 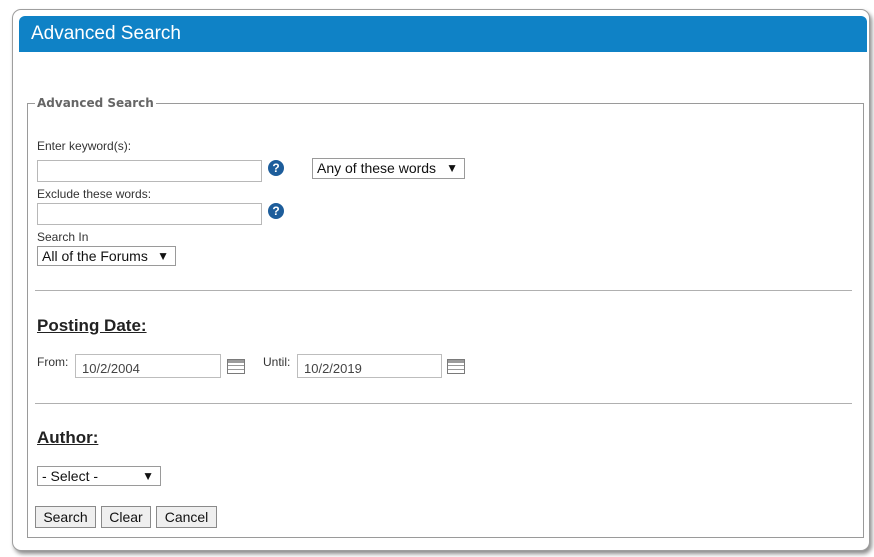 I want to click on from-label: From:, so click(x=53, y=362).